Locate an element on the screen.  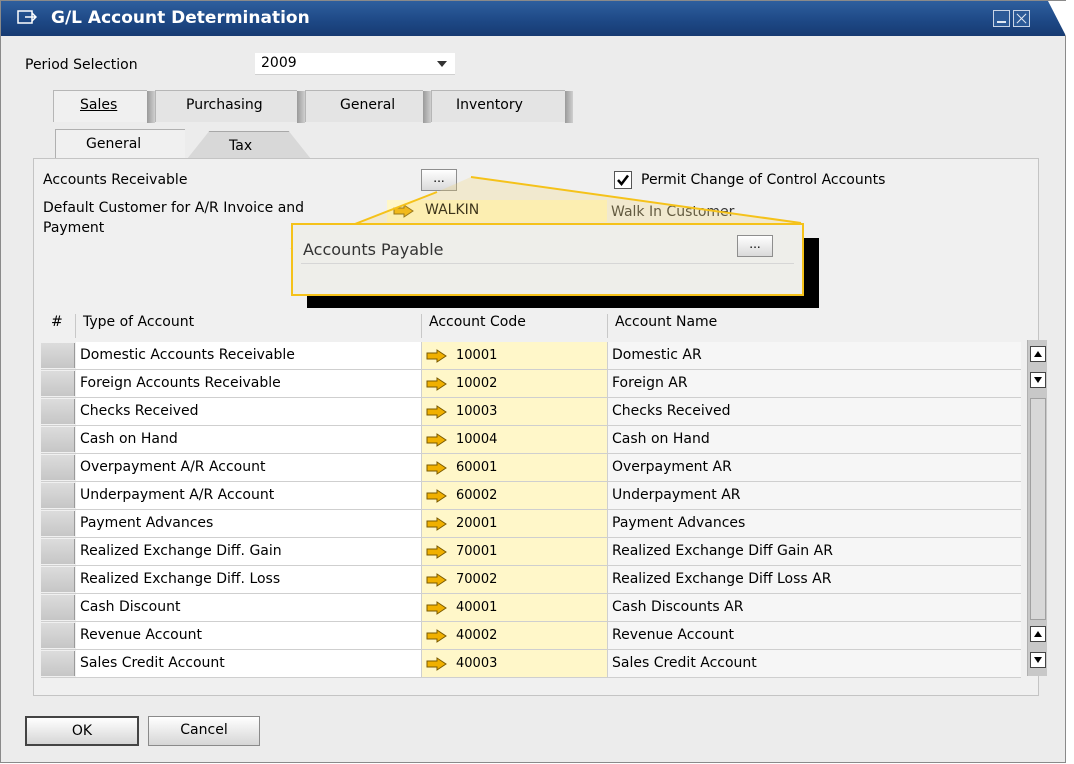
account-code-text: 60001 is located at coordinates (477, 467).